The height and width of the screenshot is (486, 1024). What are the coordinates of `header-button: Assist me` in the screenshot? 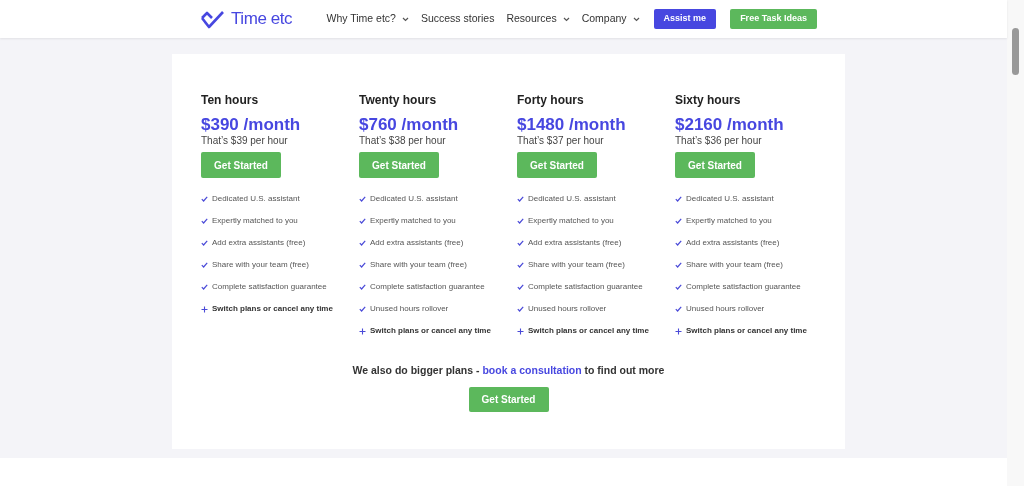 It's located at (685, 19).